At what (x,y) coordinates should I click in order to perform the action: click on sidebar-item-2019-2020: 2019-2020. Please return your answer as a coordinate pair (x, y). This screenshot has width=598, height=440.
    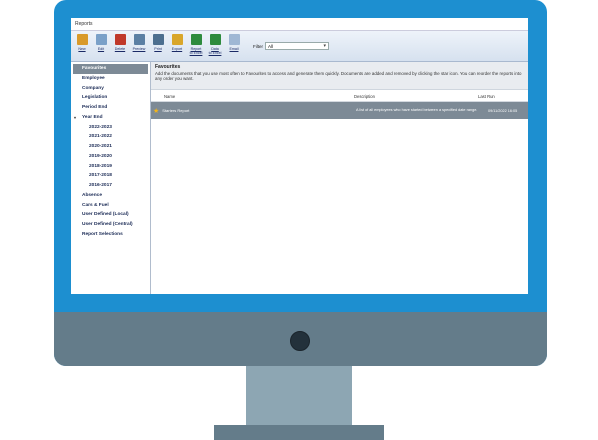
    Looking at the image, I should click on (110, 157).